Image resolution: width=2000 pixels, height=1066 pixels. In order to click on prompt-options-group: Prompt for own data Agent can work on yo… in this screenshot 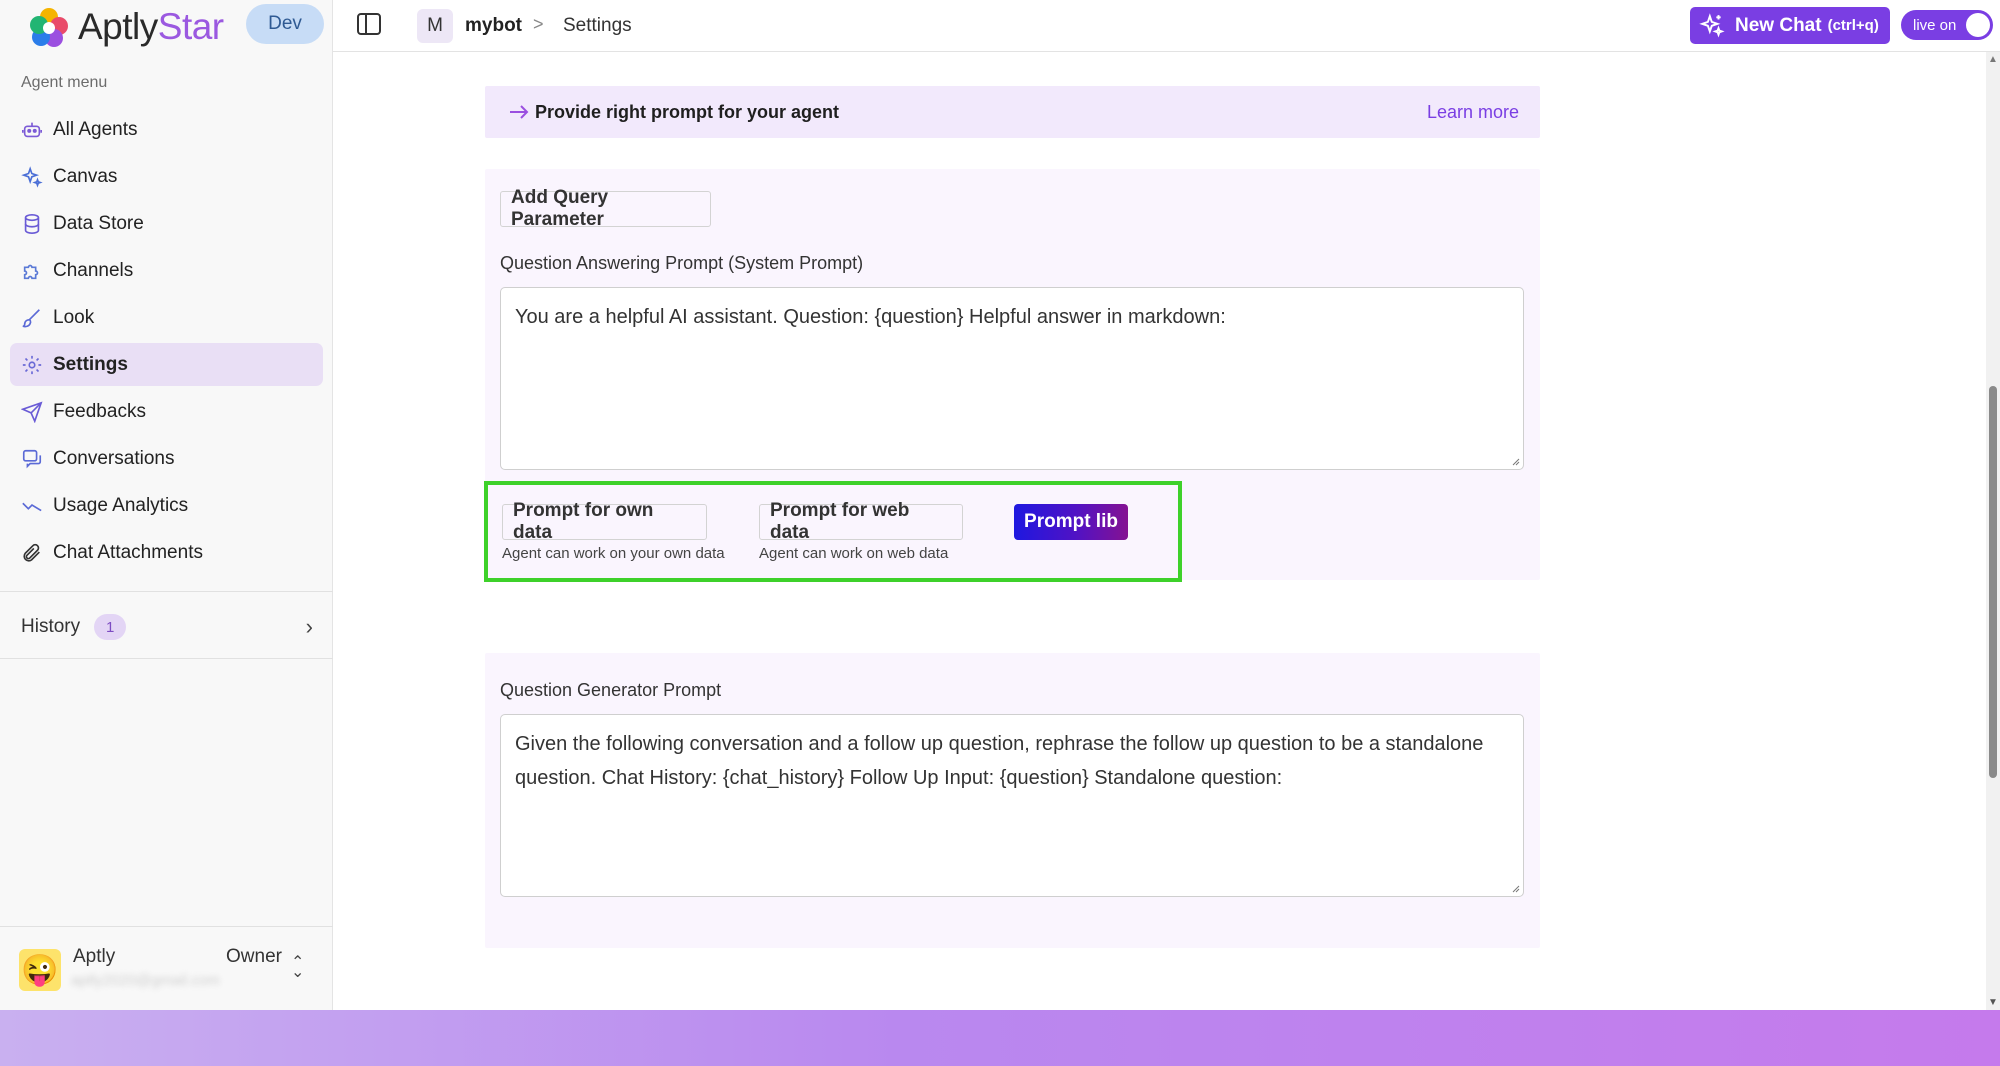, I will do `click(833, 531)`.